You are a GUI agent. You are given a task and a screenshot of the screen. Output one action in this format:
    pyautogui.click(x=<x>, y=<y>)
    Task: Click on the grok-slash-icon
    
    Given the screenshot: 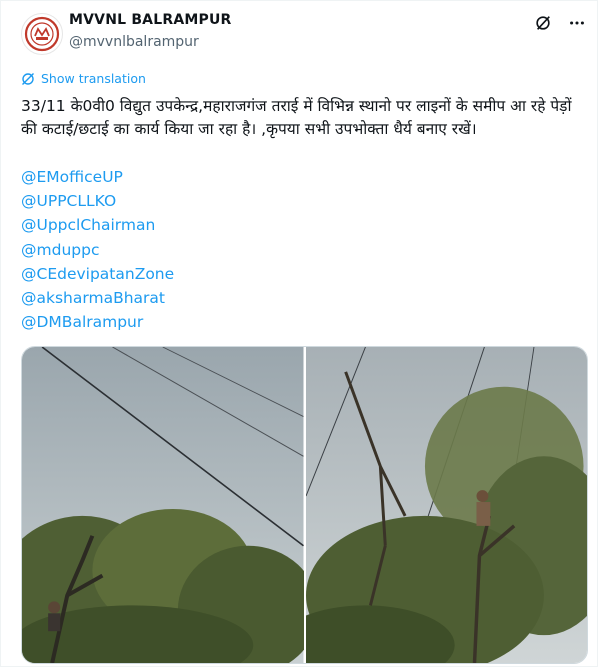 What is the action you would take?
    pyautogui.click(x=543, y=23)
    